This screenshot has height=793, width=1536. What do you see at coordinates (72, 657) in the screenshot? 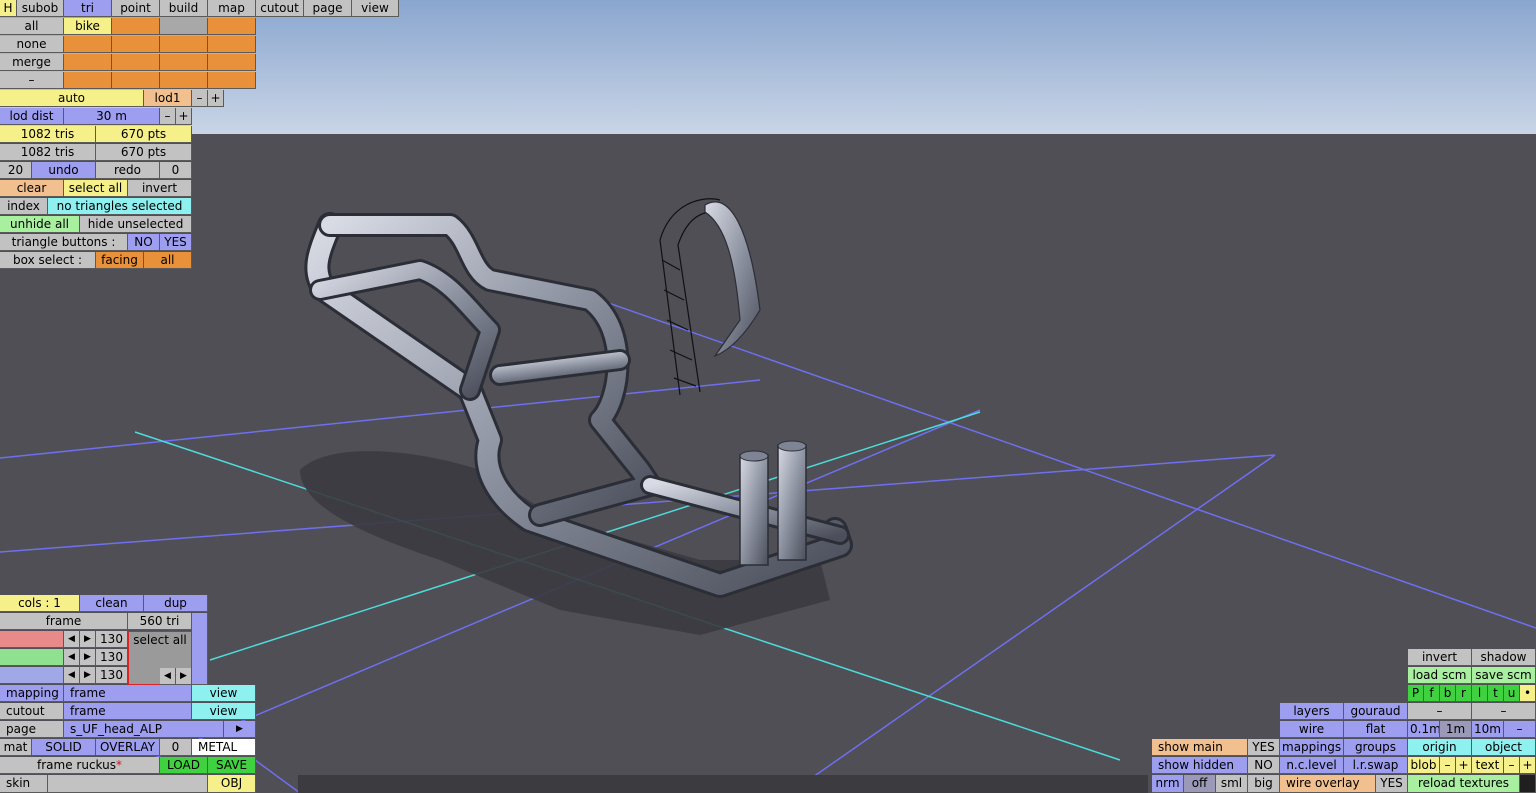
I see `green-dec-icon: ◀` at bounding box center [72, 657].